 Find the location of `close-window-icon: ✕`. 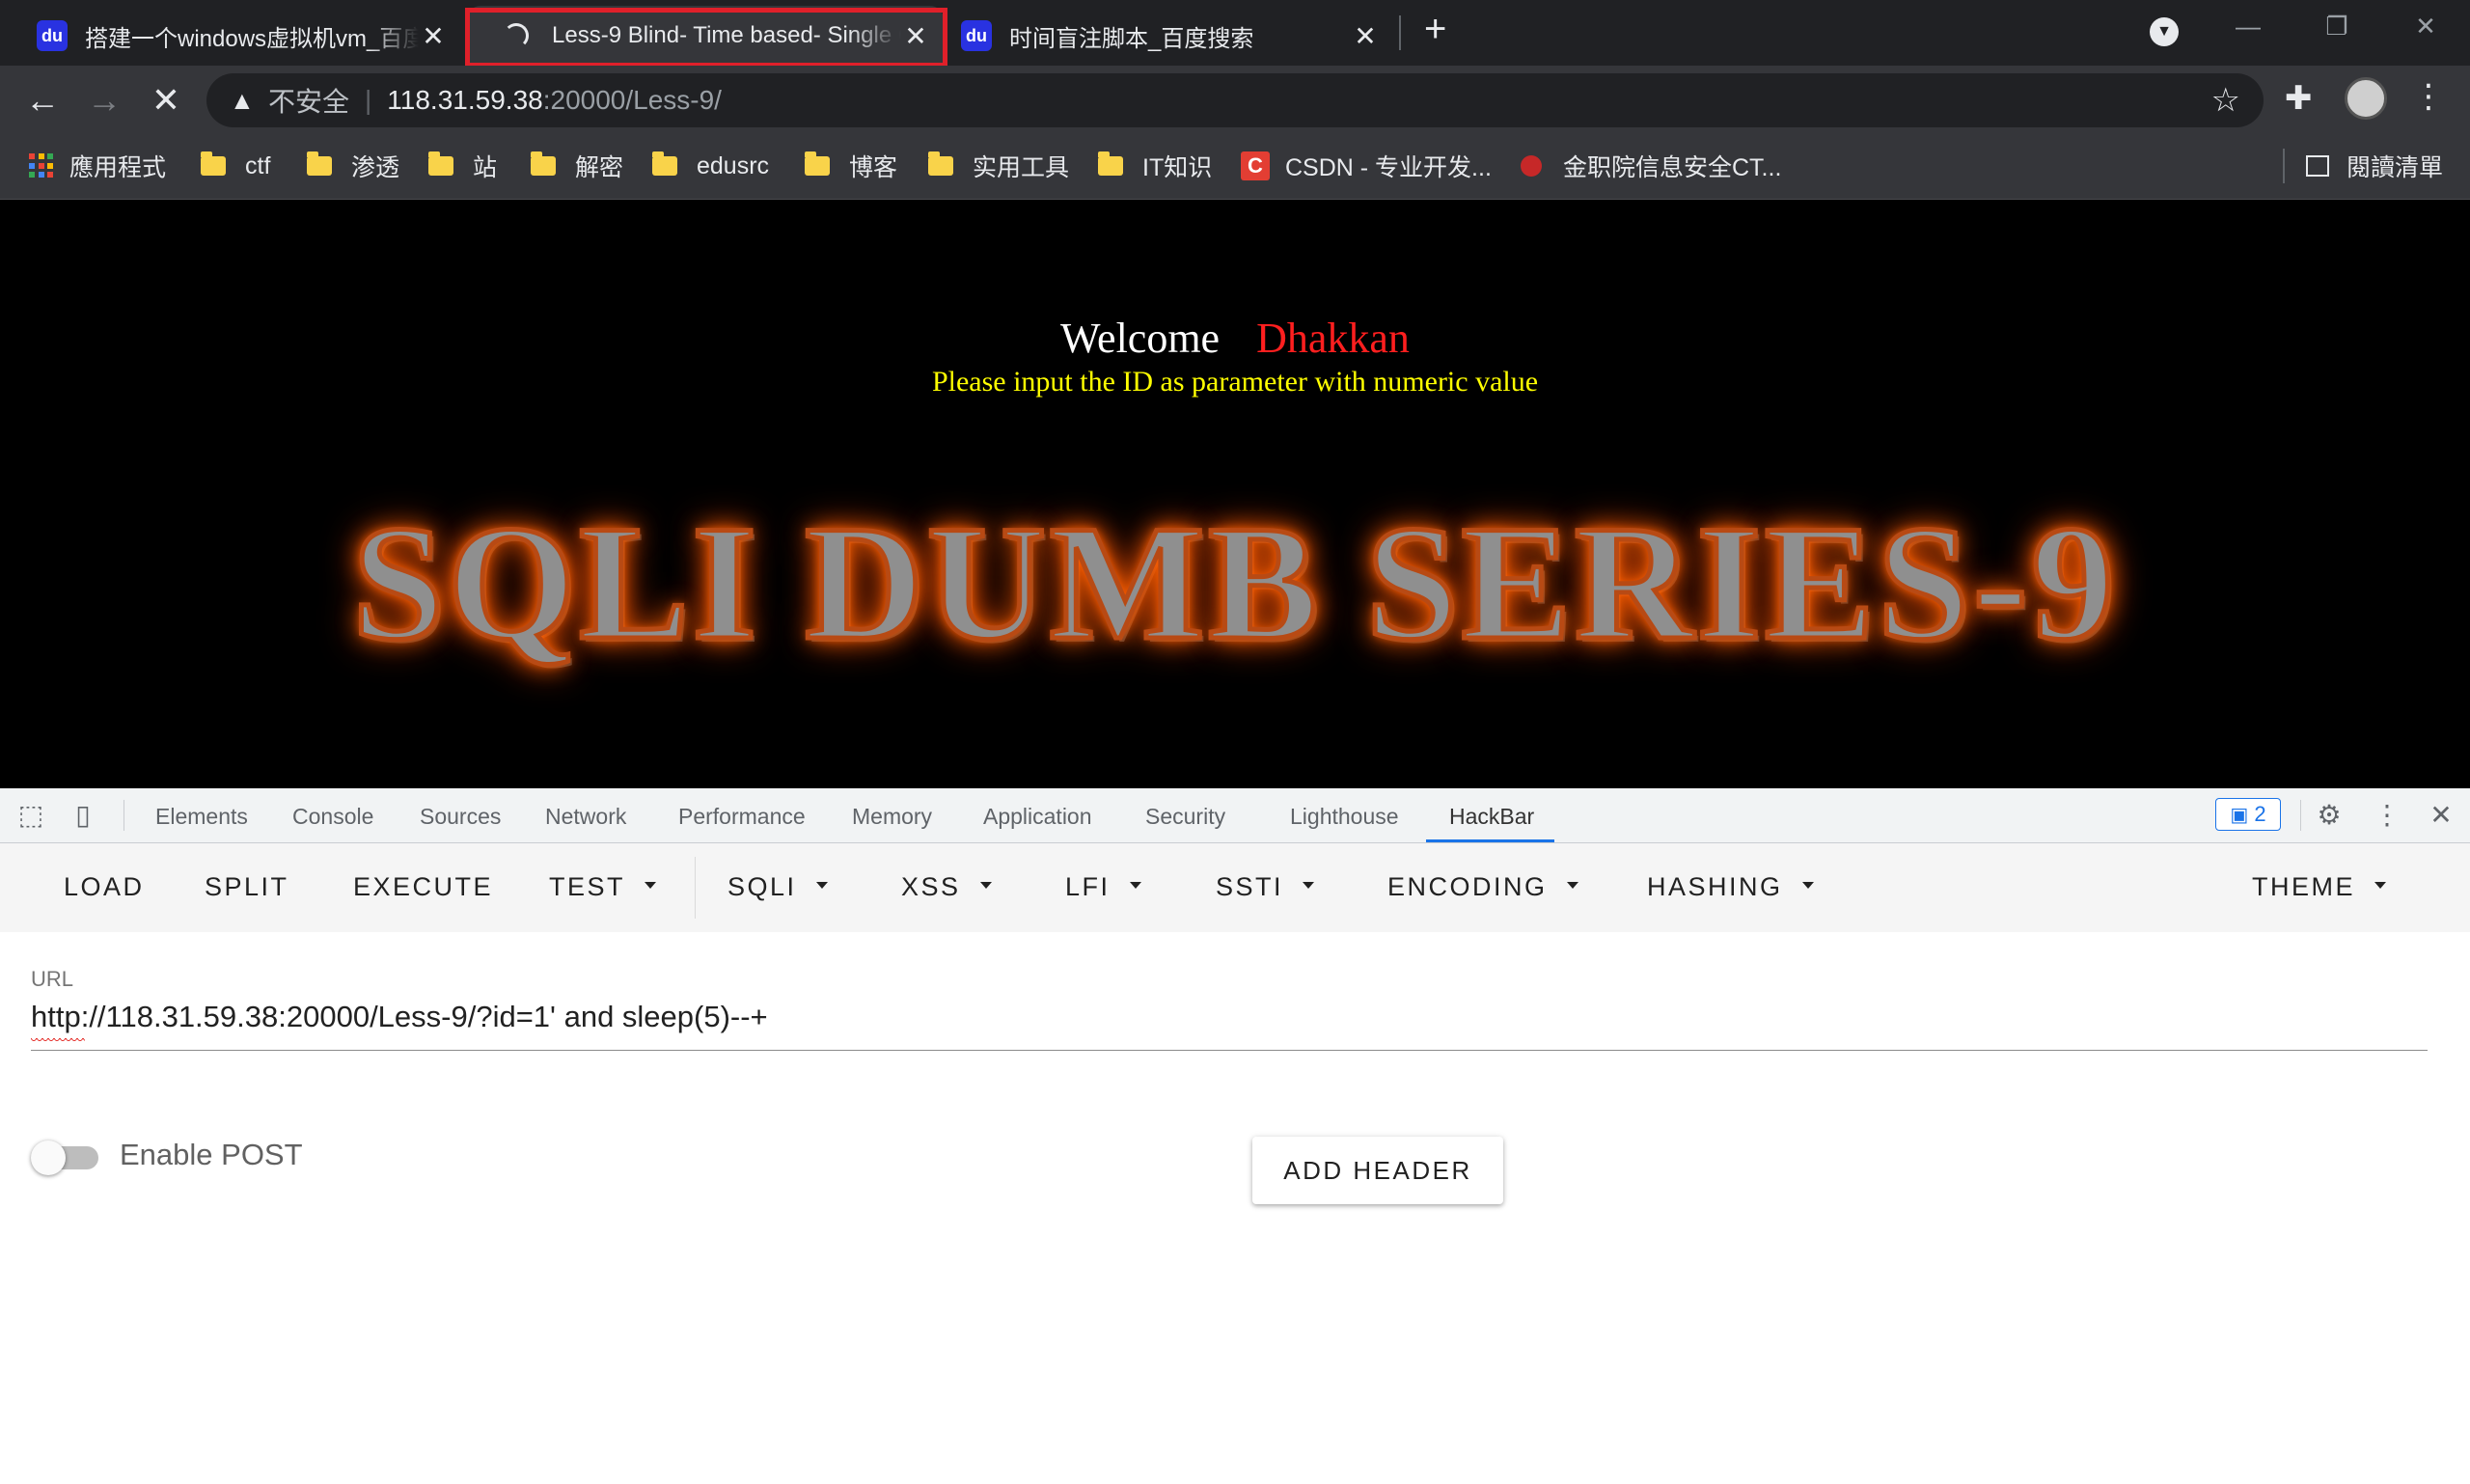

close-window-icon: ✕ is located at coordinates (2425, 26).